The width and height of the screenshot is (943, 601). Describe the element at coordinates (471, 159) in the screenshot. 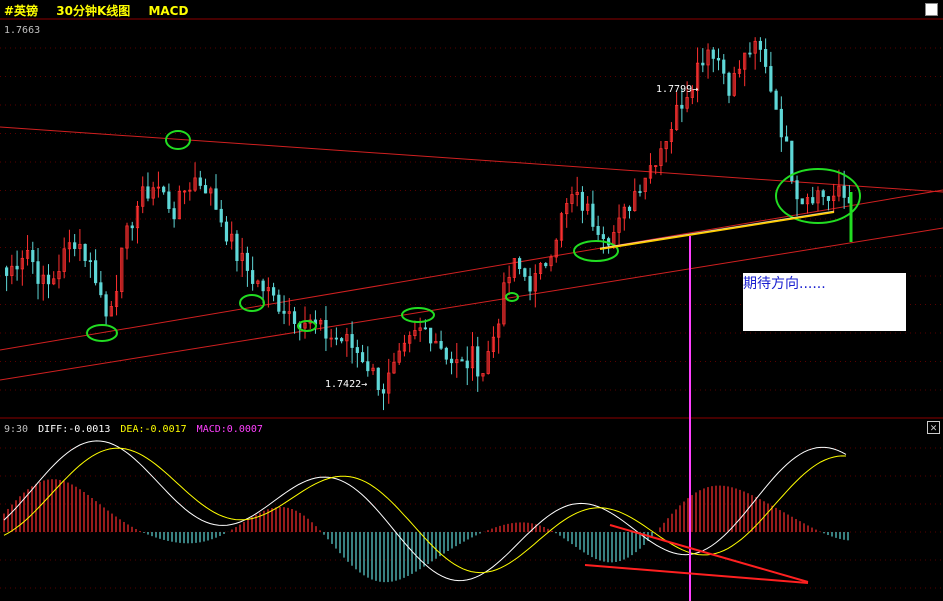

I see `upper-trendline` at that location.